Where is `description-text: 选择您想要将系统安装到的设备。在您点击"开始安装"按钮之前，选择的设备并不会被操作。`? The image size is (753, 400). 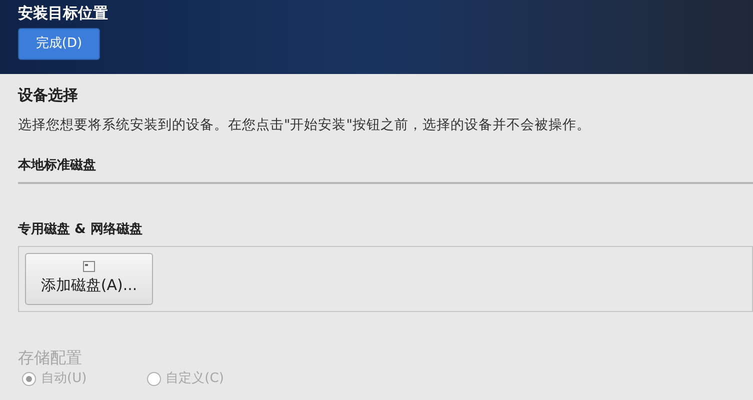
description-text: 选择您想要将系统安装到的设备。在您点击"开始安装"按钮之前，选择的设备并不会被操作。 is located at coordinates (305, 125).